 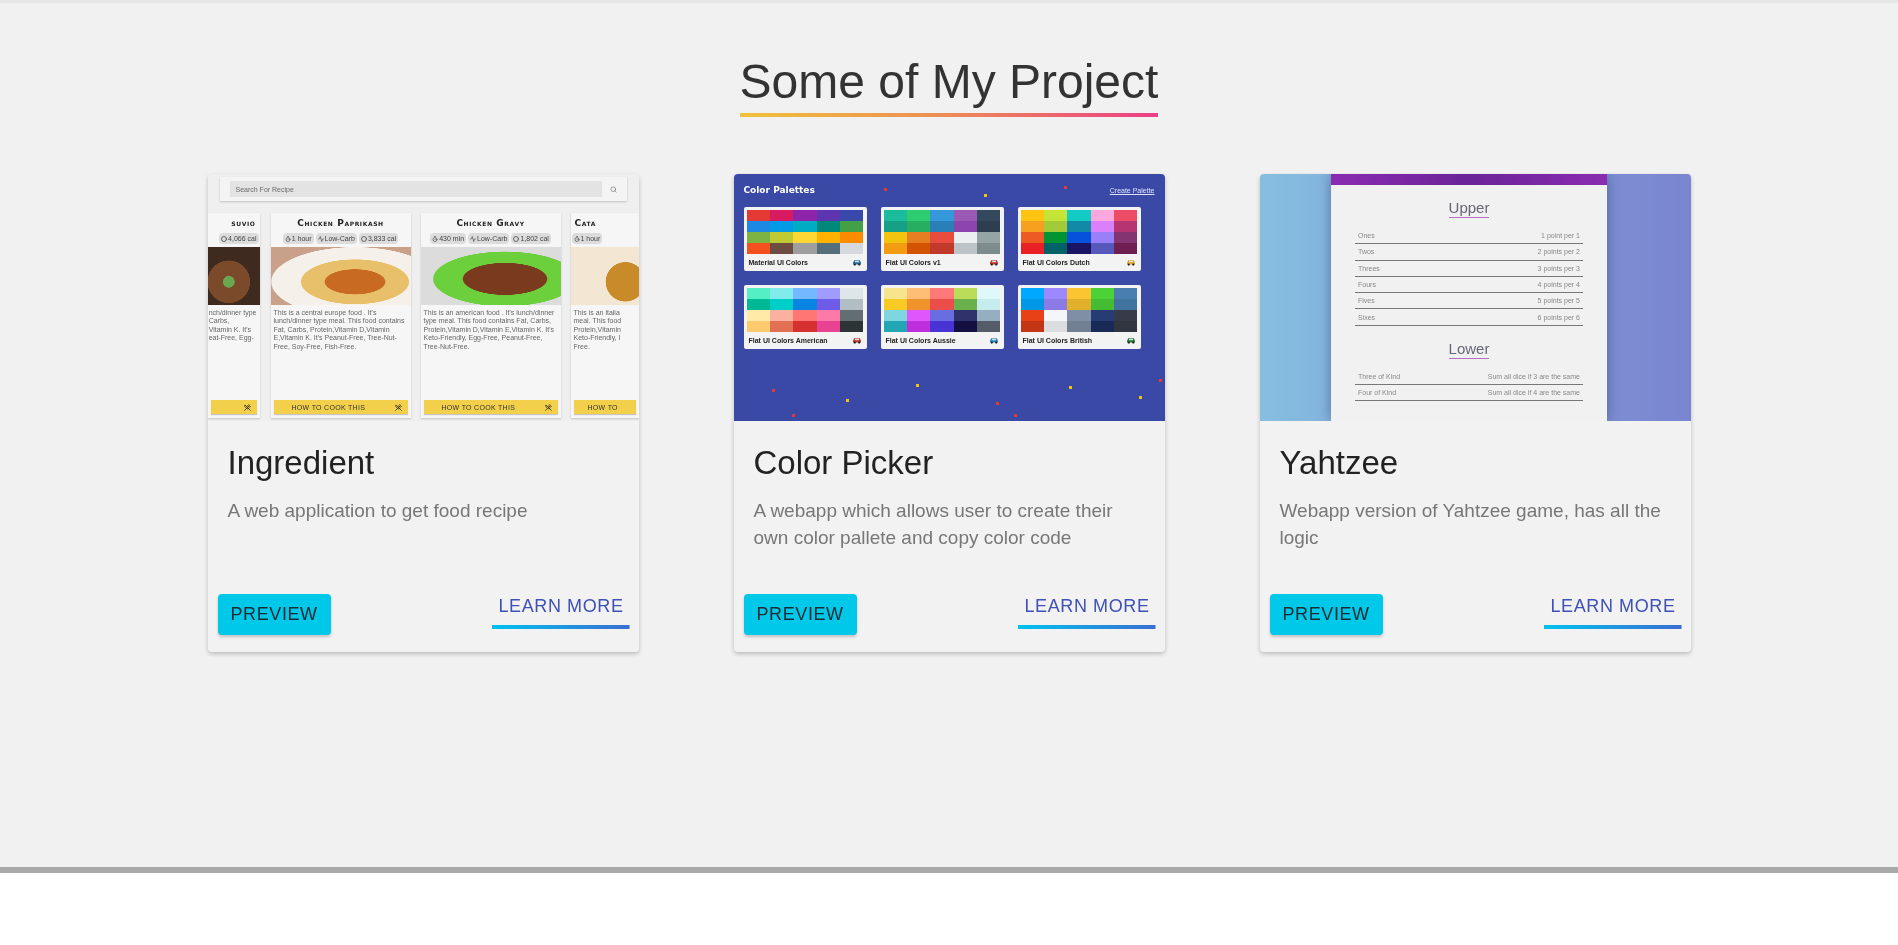 I want to click on recipe-title: Cata, so click(x=585, y=223).